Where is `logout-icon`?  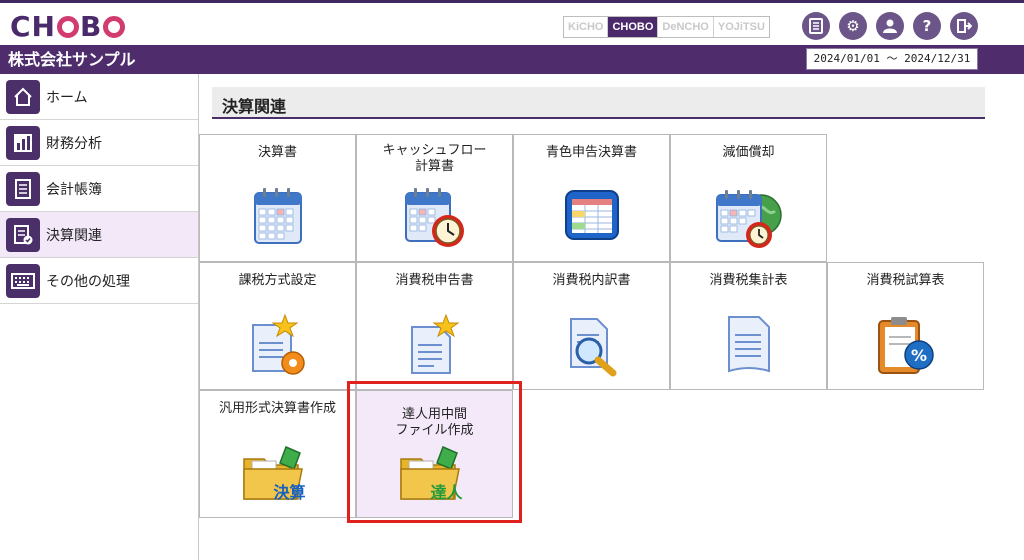
logout-icon is located at coordinates (964, 26).